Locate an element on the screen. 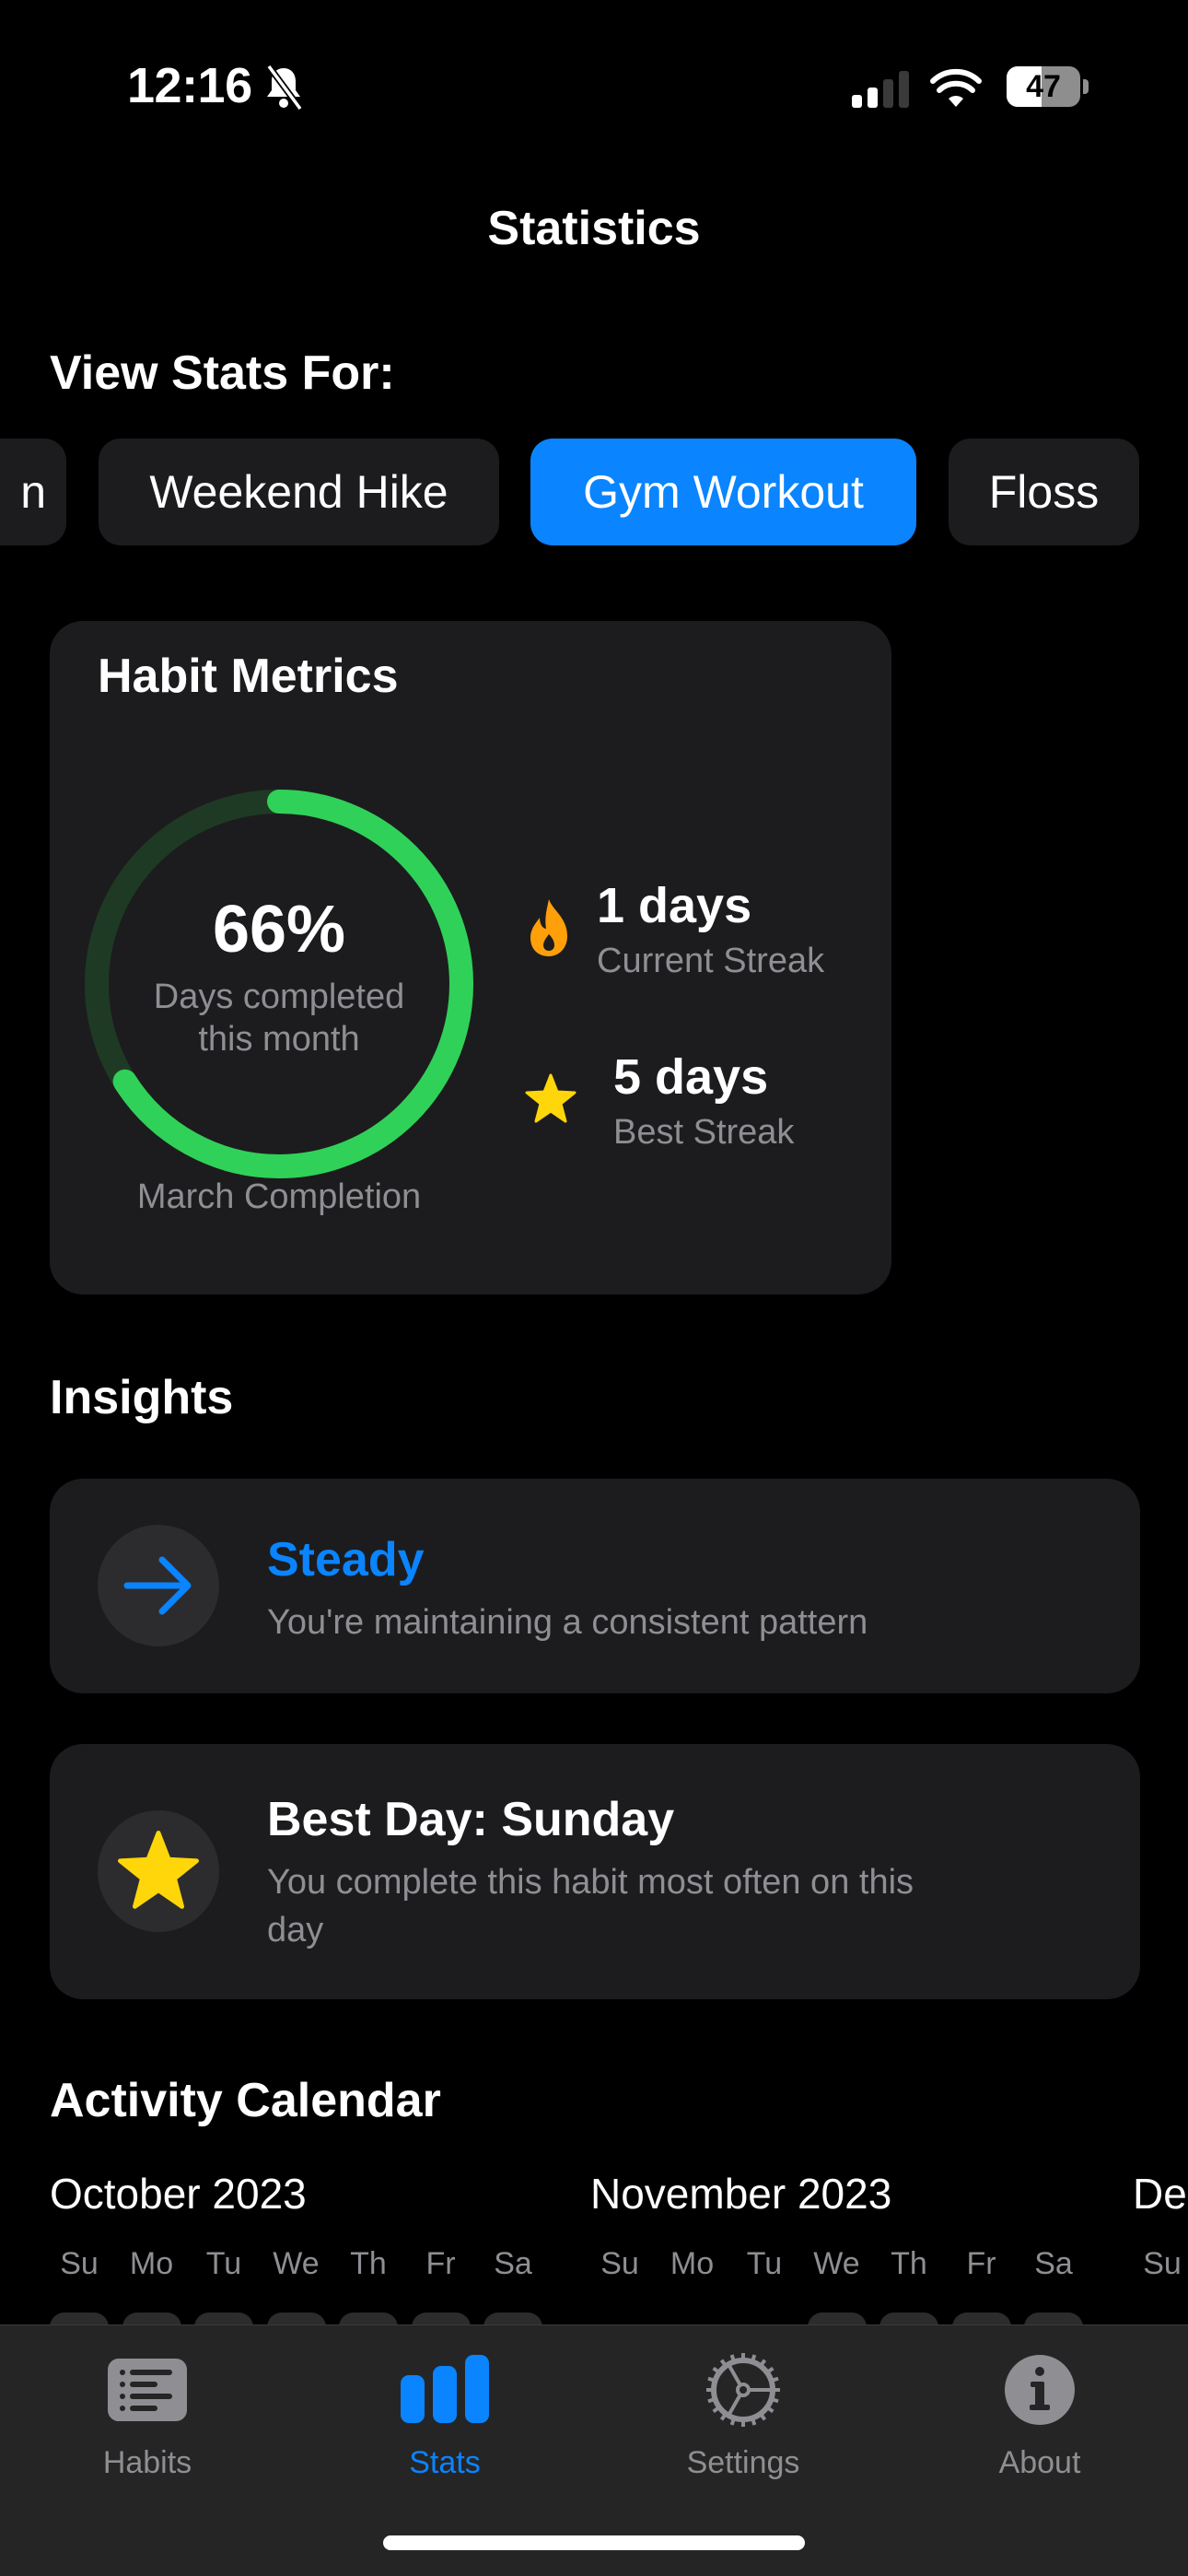 This screenshot has width=1188, height=2576. battery-percent: 47 is located at coordinates (1043, 86).